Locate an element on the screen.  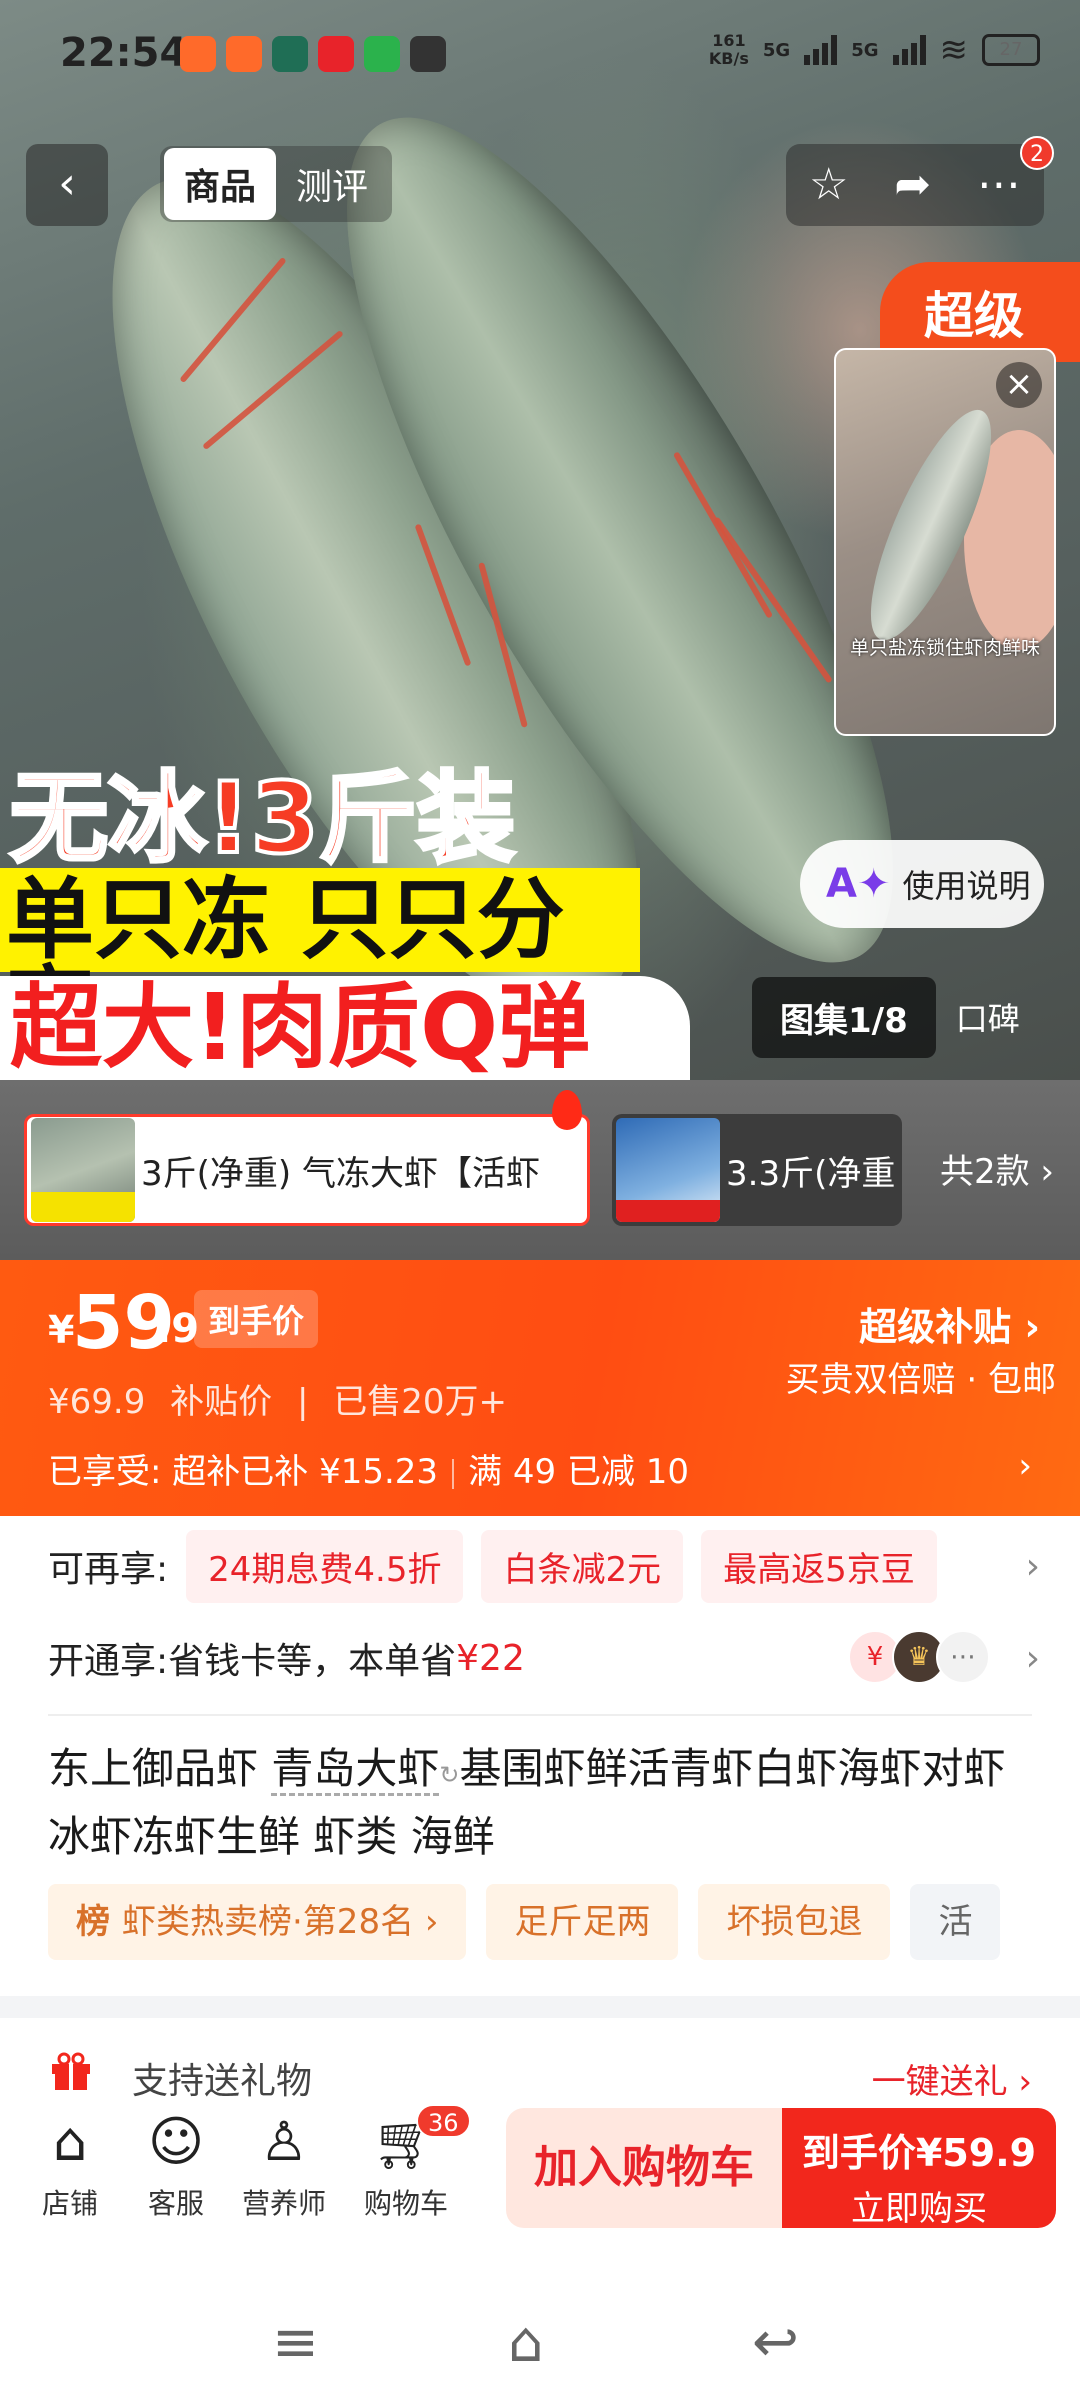
favorite-star-icon: ☆ is located at coordinates (828, 185).